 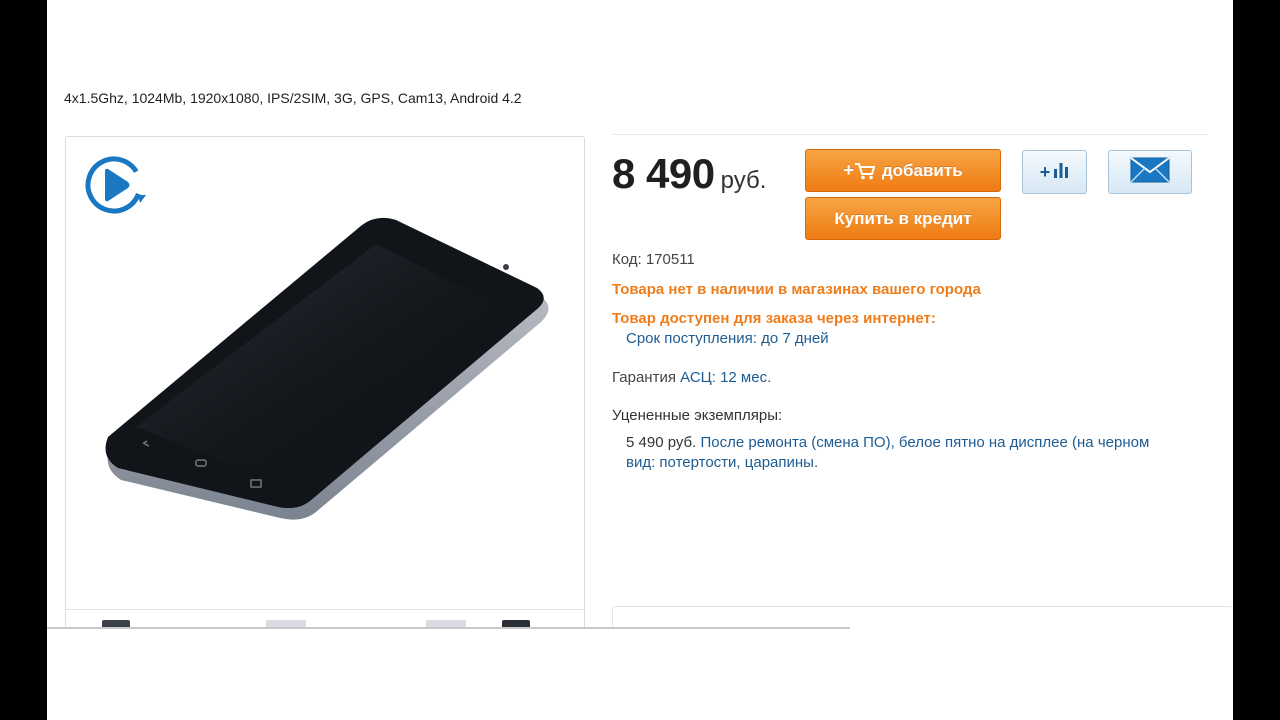 What do you see at coordinates (743, 180) in the screenshot?
I see `price-currency: руб.` at bounding box center [743, 180].